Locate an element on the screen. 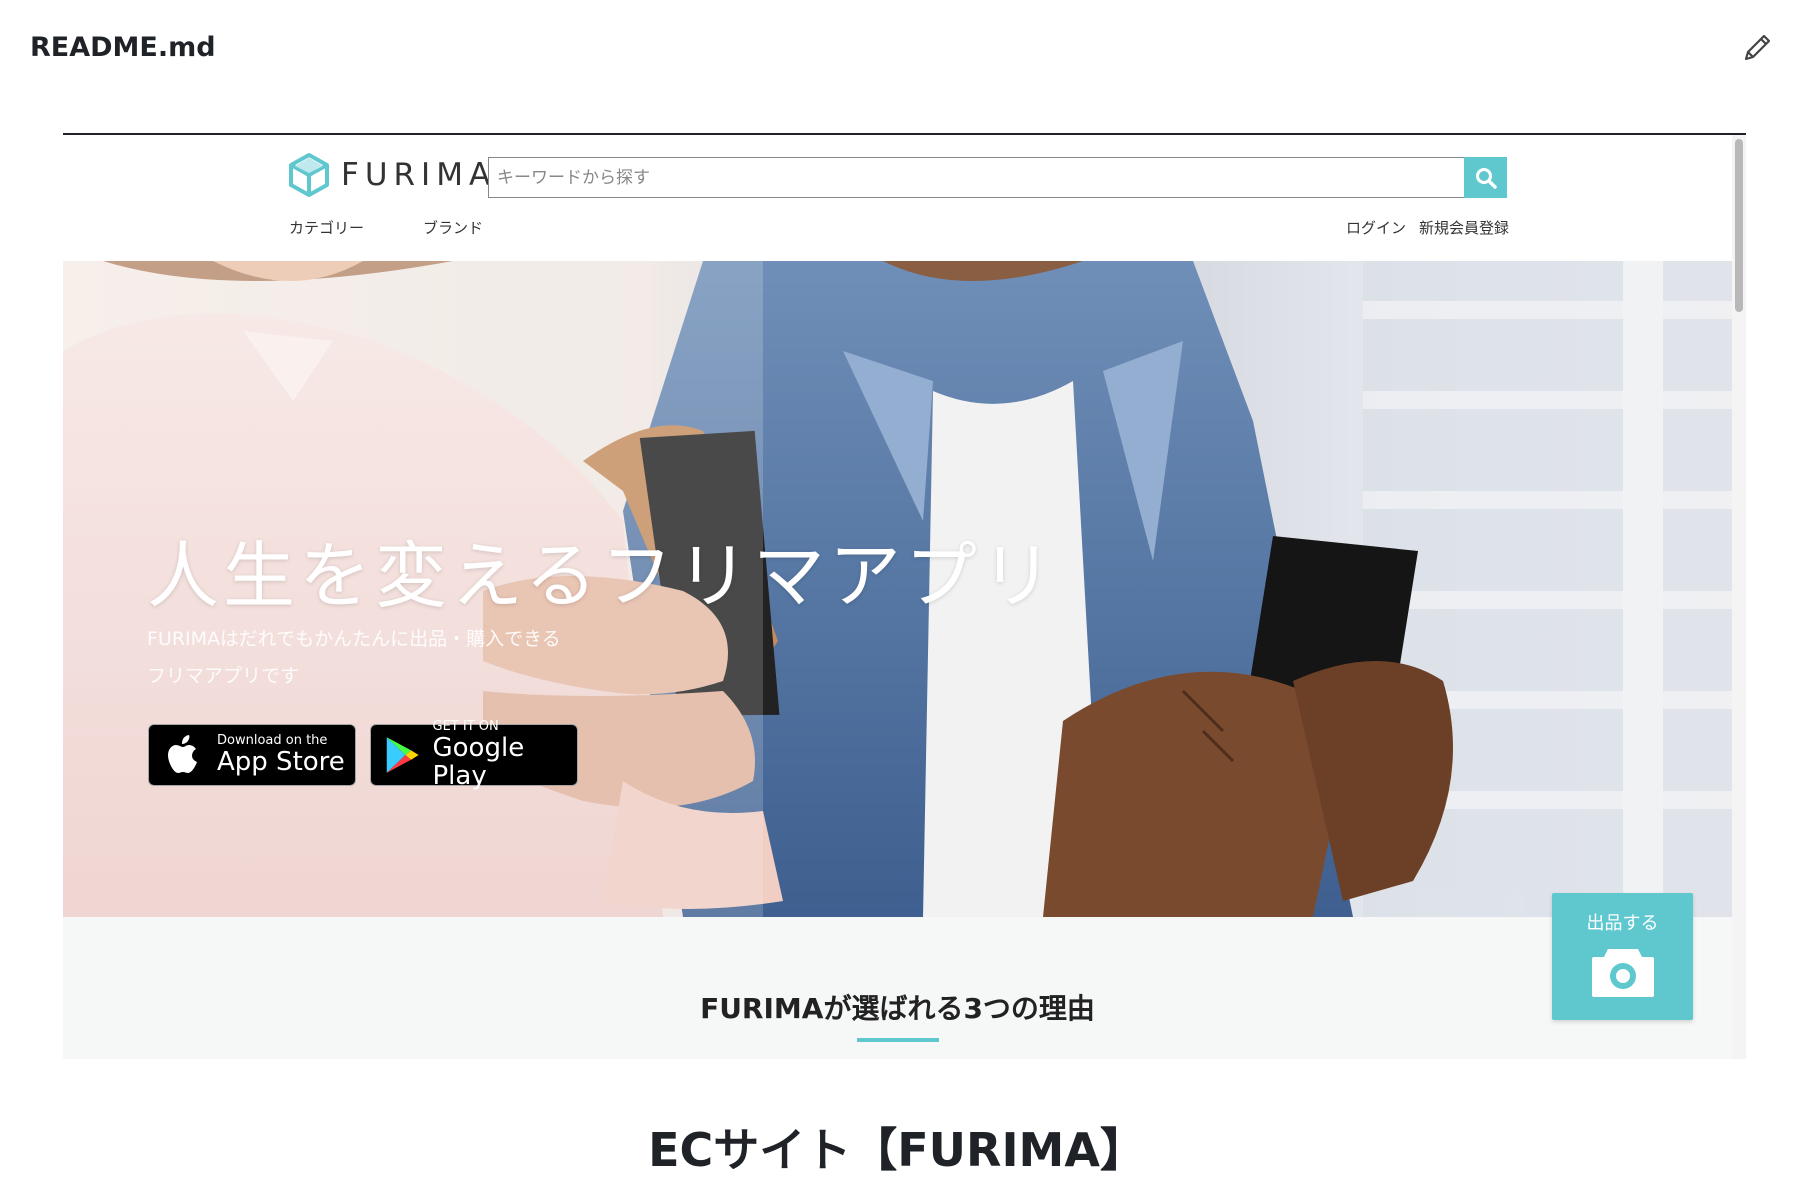 This screenshot has width=1794, height=1180. app-store-badge: Download on the App Store is located at coordinates (252, 755).